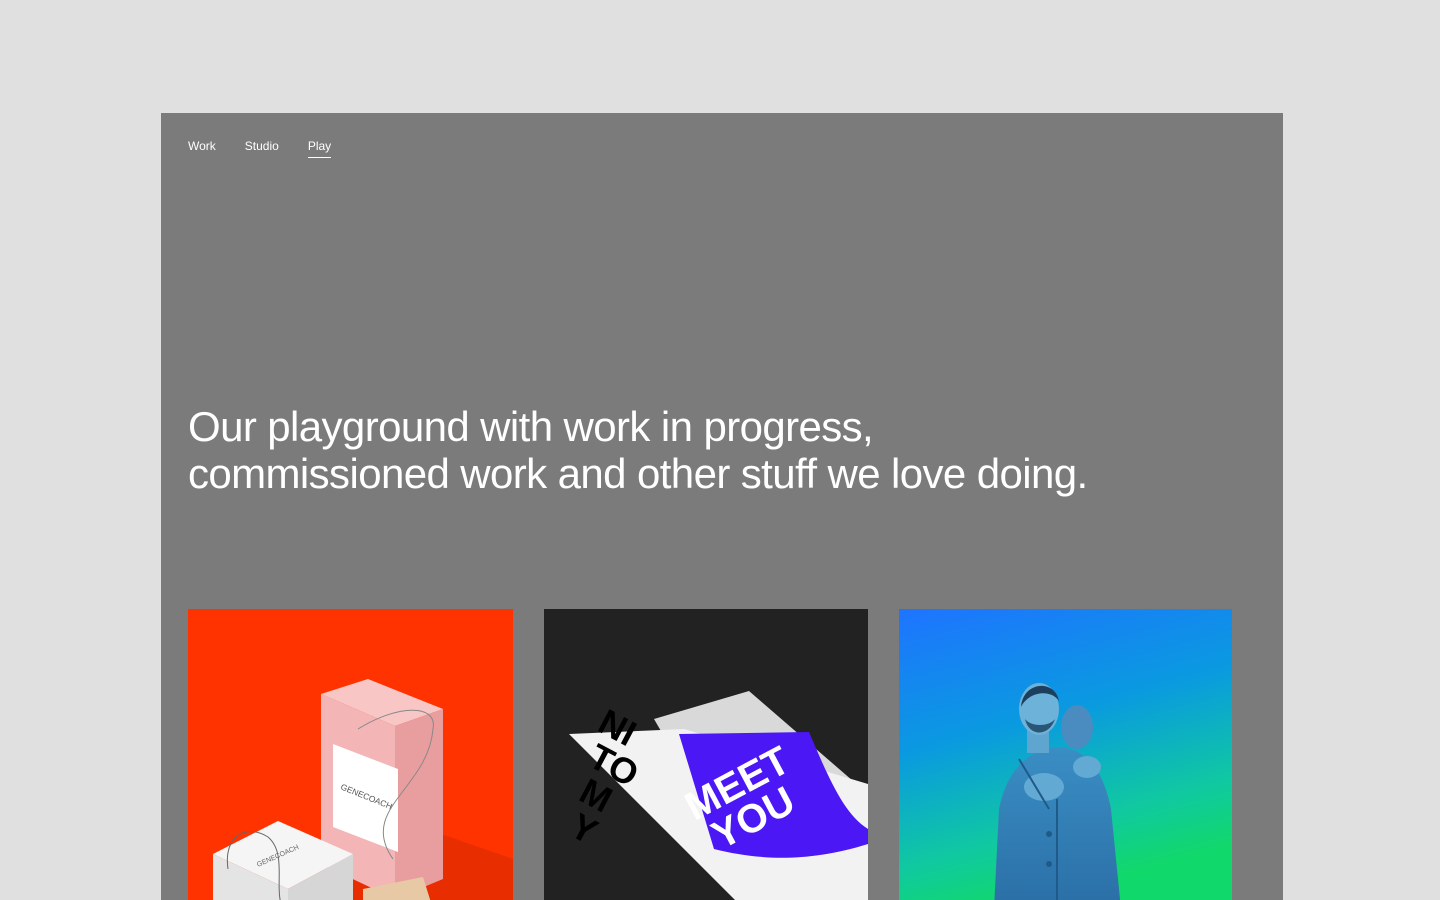 The image size is (1440, 900). I want to click on gene-coach-packaging-image: GENECOACH GENECOACH, so click(350, 754).